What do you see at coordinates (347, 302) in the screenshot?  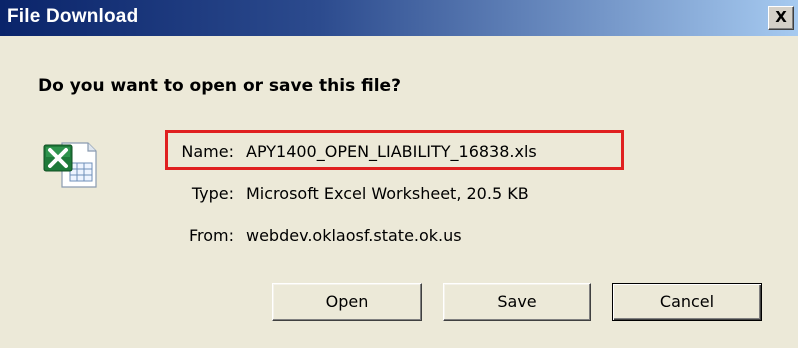 I see `open-button: Open` at bounding box center [347, 302].